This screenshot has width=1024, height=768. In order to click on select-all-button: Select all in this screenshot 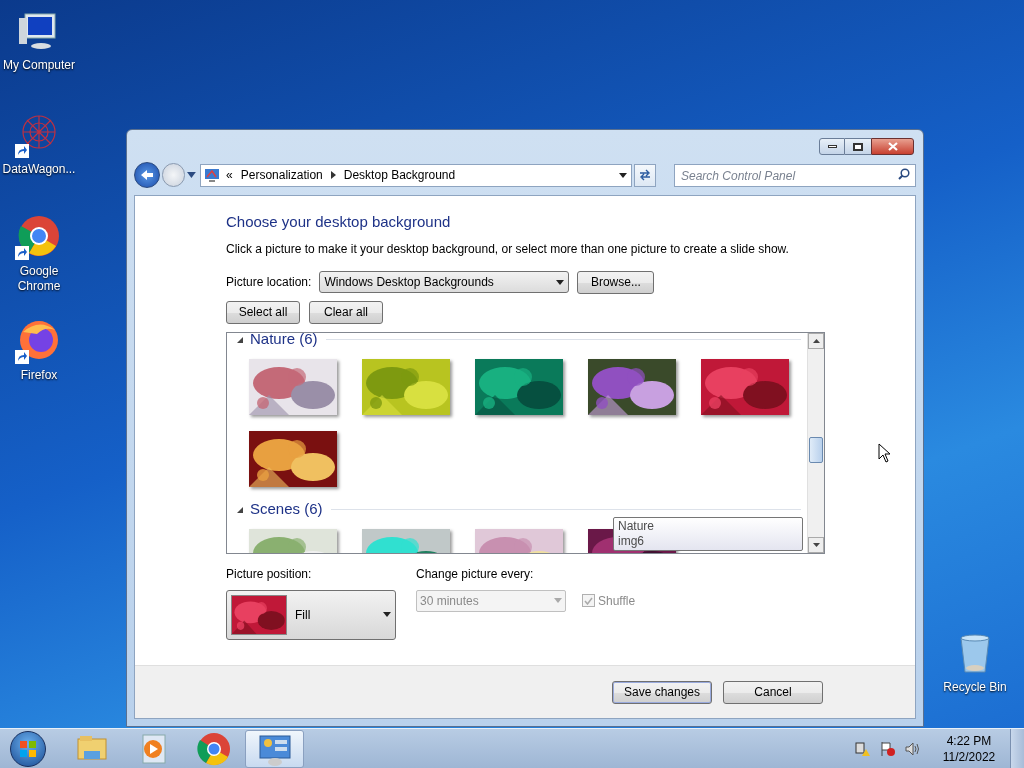, I will do `click(263, 312)`.